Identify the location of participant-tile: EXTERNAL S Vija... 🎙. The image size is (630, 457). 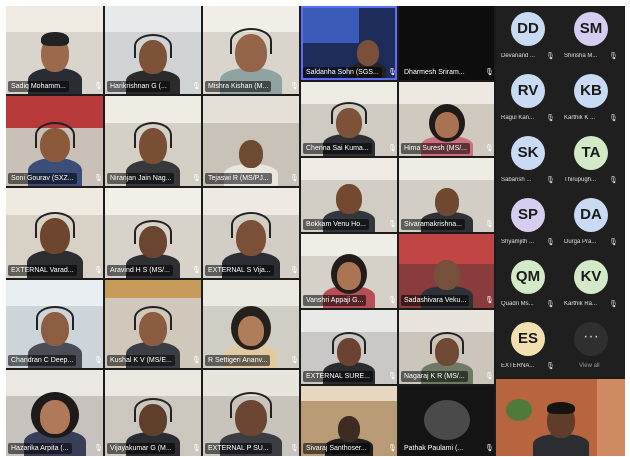
(251, 233).